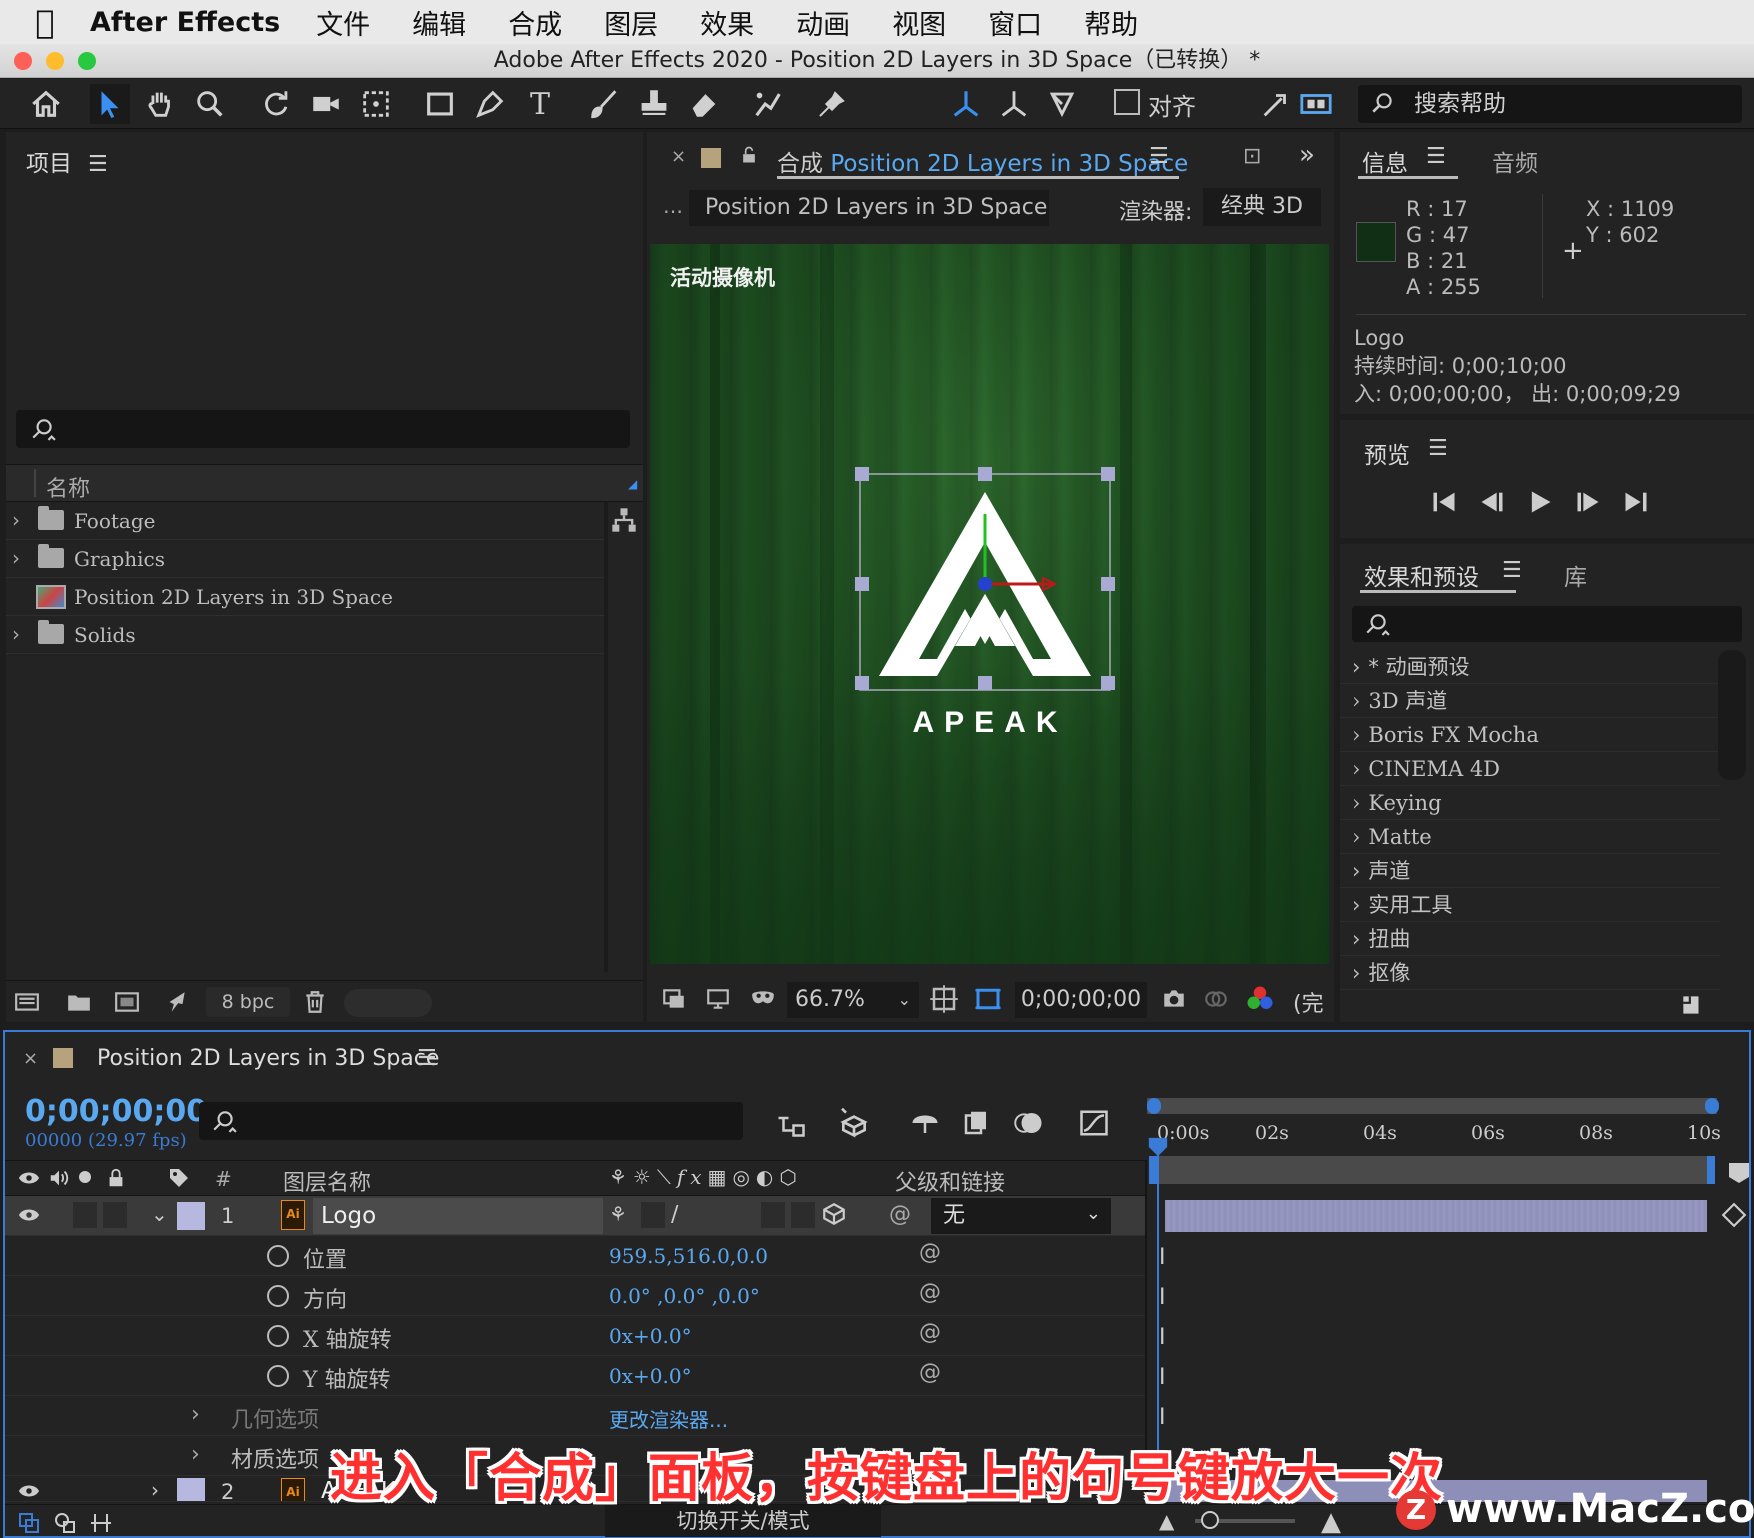 This screenshot has width=1754, height=1538. What do you see at coordinates (1515, 161) in the screenshot?
I see `tab-audio: 音频` at bounding box center [1515, 161].